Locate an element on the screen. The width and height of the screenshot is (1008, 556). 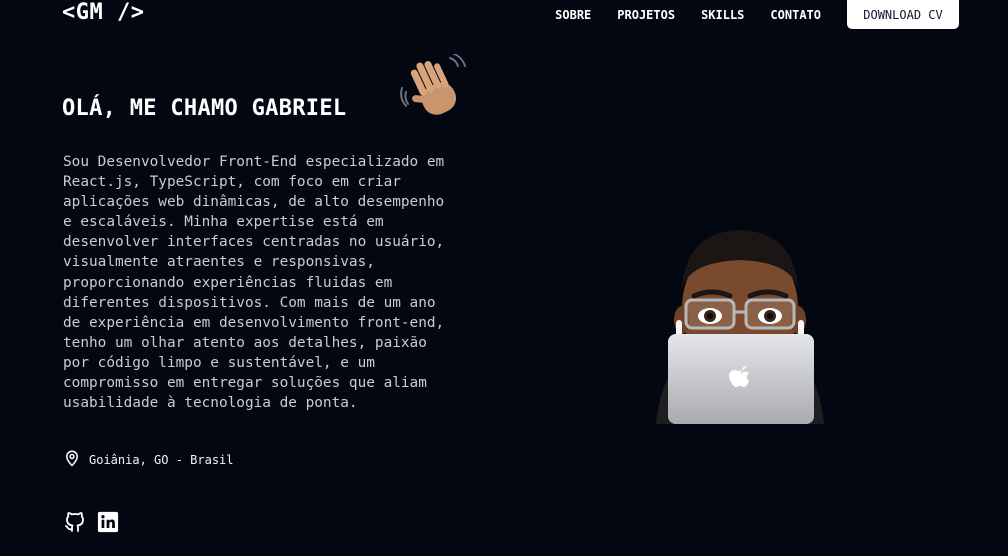
map-pin-icon is located at coordinates (76, 459).